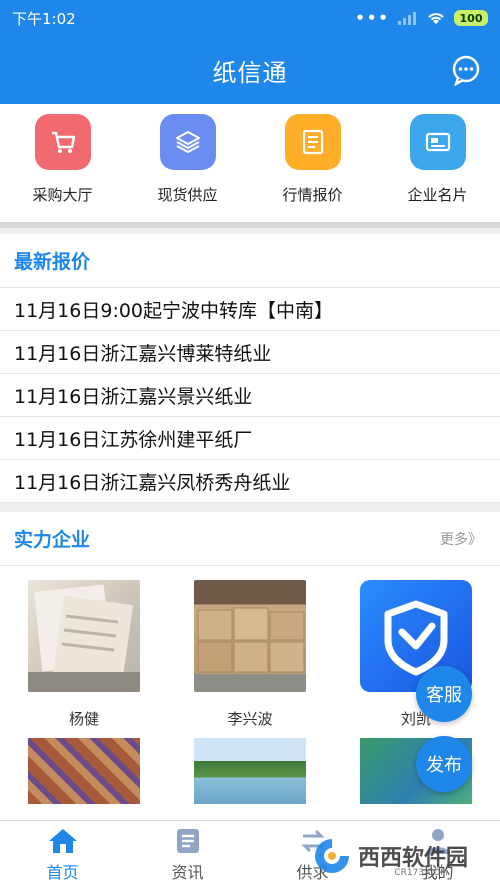 This screenshot has width=500, height=888. I want to click on quick-action-business-card: 企业名片, so click(438, 159).